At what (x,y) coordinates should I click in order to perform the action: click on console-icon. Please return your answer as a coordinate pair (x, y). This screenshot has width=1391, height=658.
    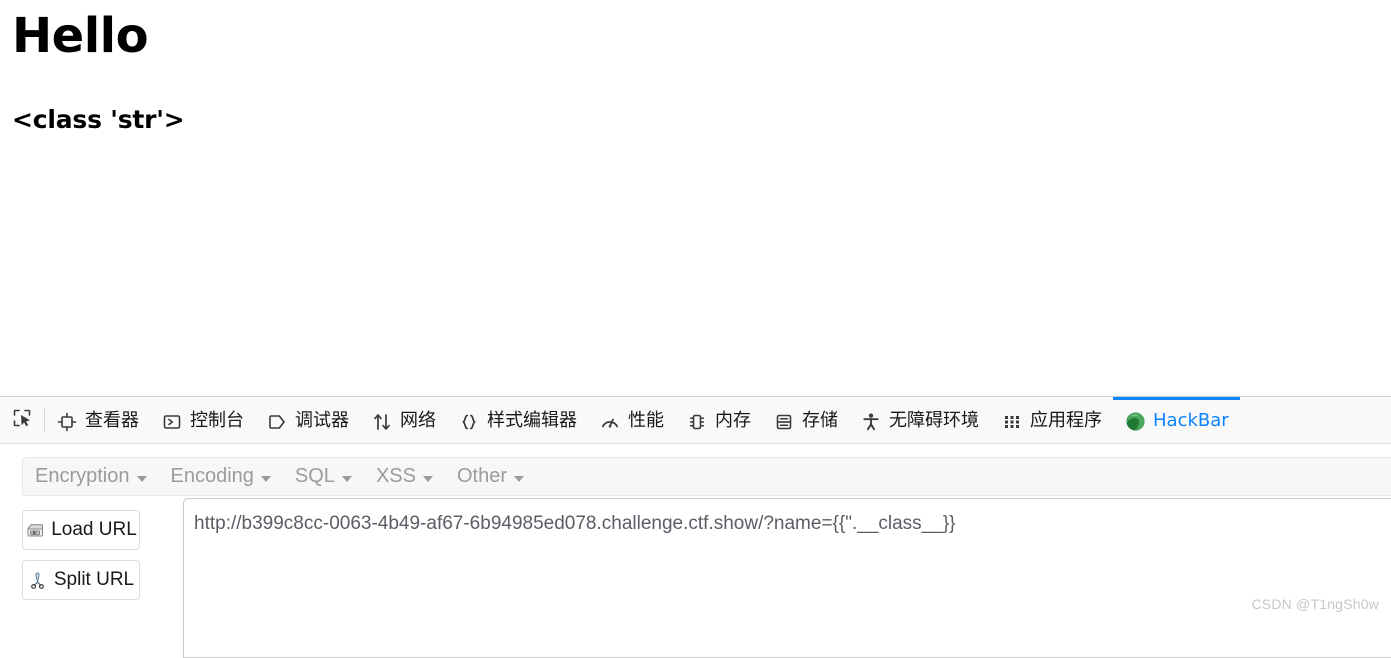
    Looking at the image, I should click on (172, 422).